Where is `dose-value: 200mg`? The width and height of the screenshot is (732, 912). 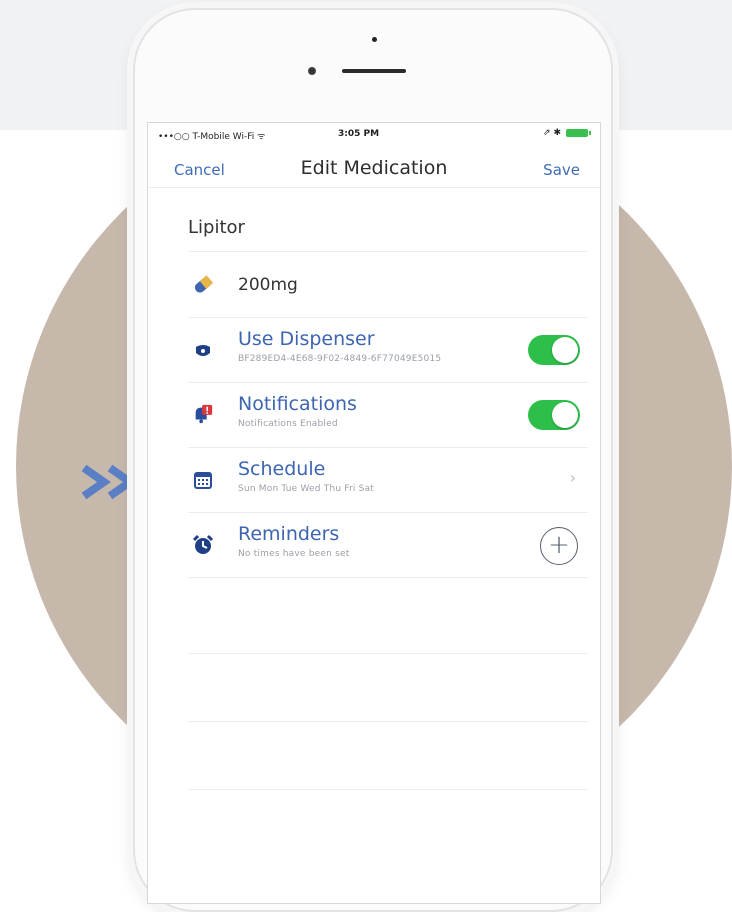
dose-value: 200mg is located at coordinates (268, 285).